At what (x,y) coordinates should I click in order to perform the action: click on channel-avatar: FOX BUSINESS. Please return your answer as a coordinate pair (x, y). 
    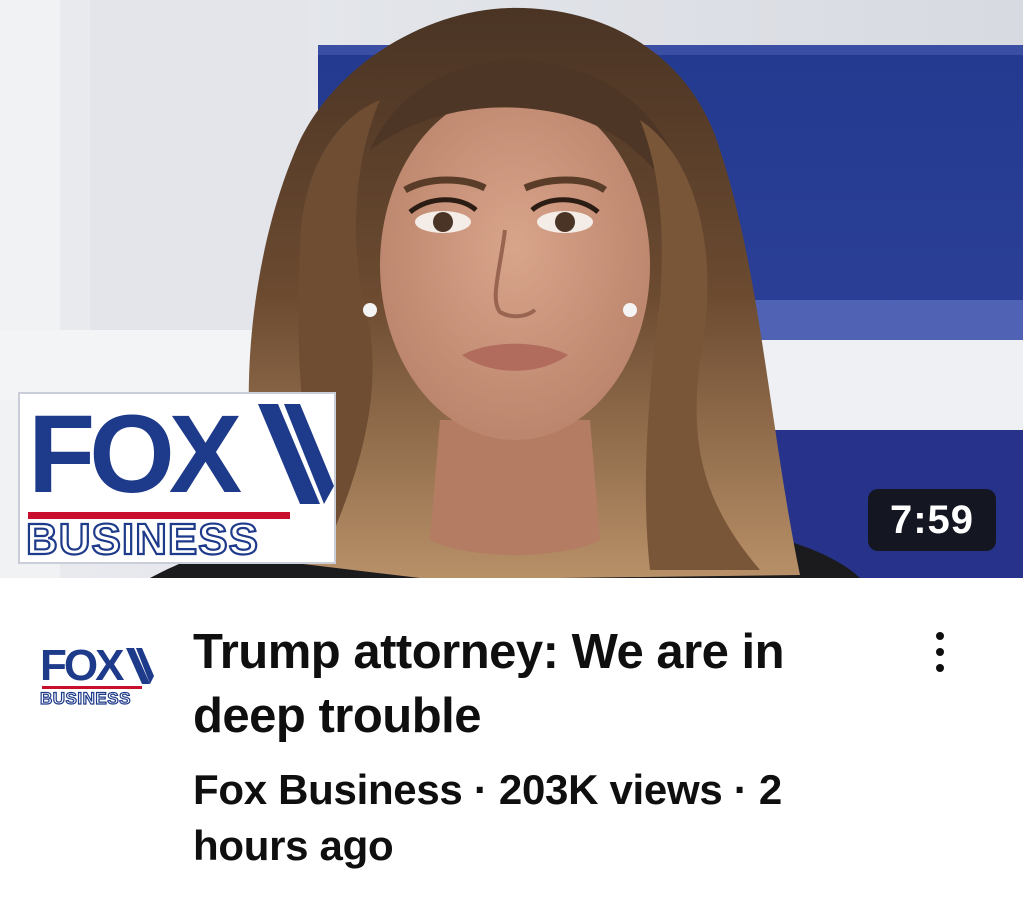
    Looking at the image, I should click on (97, 676).